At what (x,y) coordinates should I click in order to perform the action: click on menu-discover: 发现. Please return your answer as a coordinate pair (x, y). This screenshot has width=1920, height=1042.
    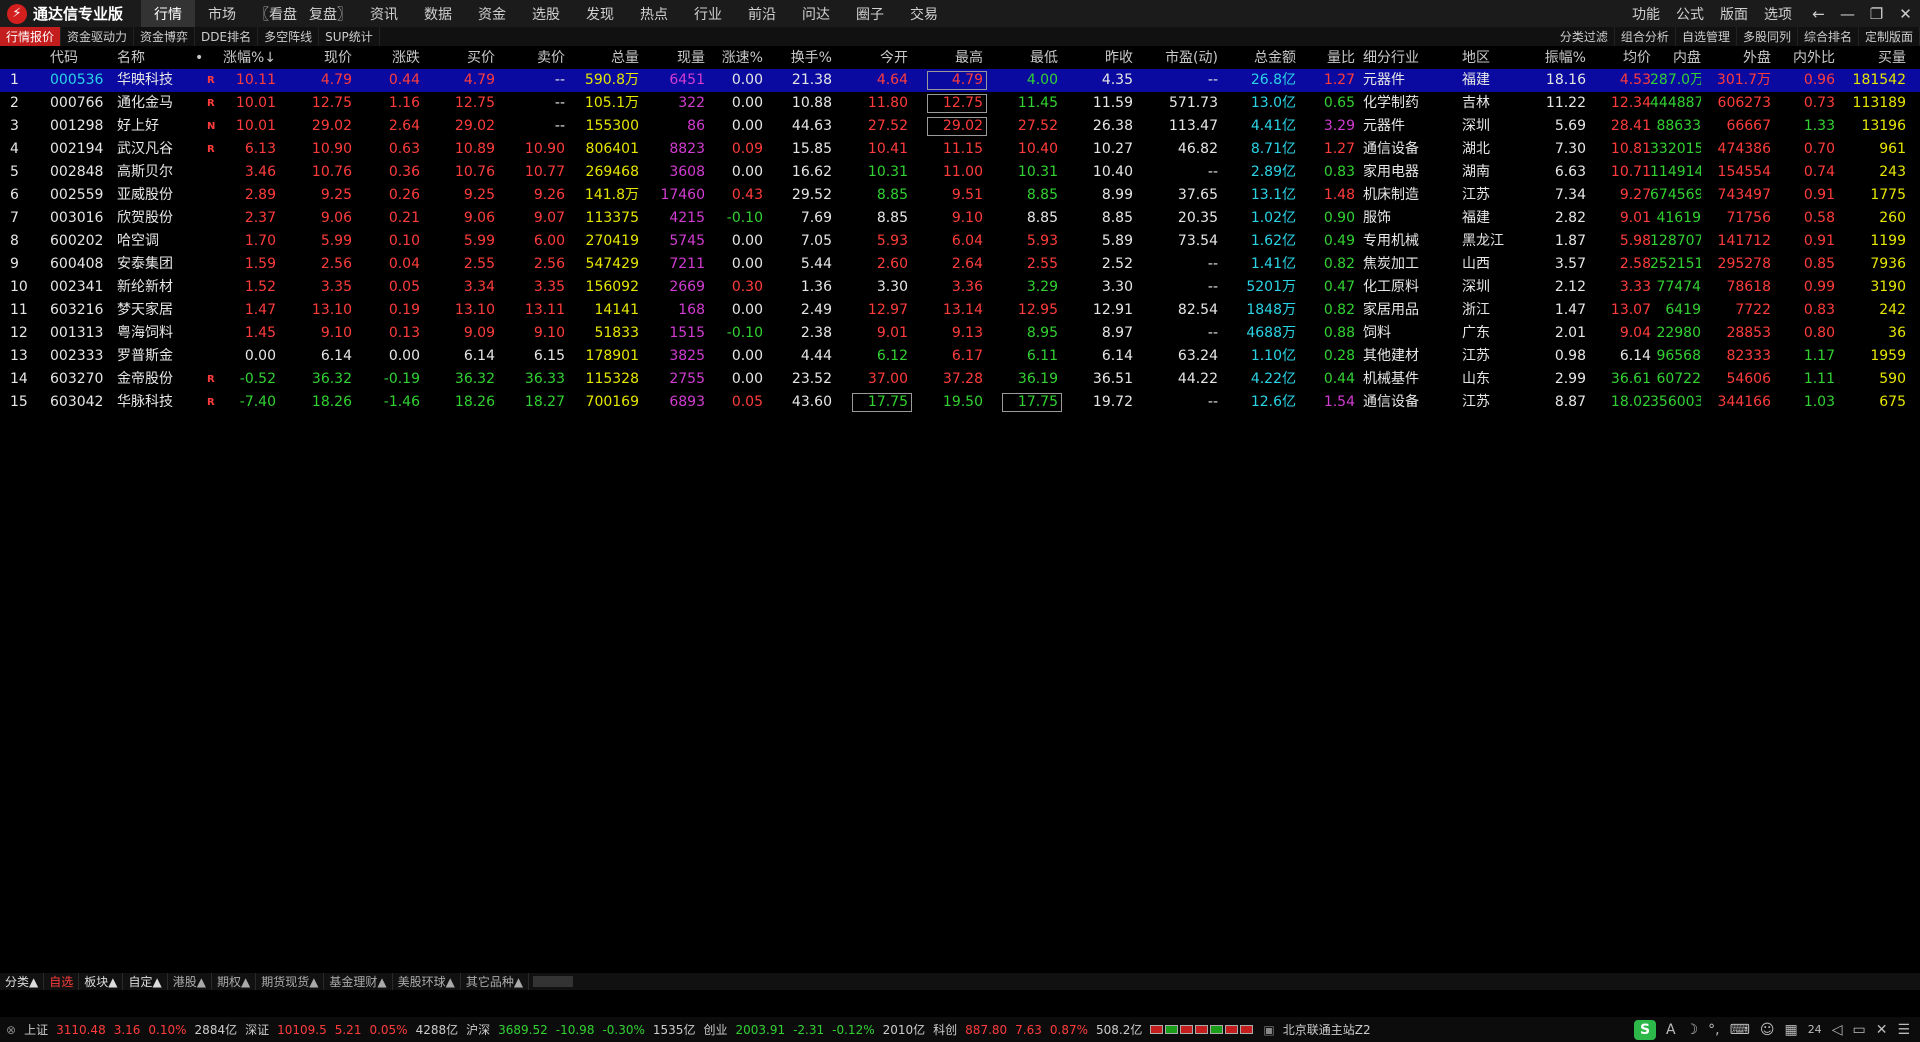
    Looking at the image, I should click on (600, 13).